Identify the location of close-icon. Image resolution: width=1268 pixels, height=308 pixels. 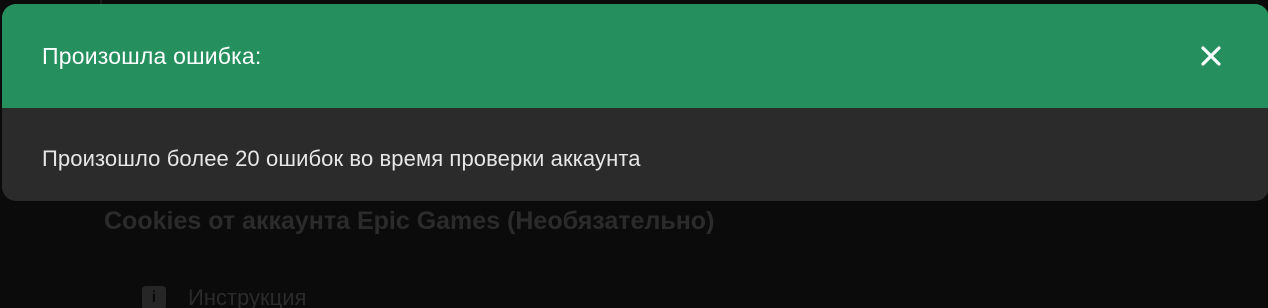
(1211, 56).